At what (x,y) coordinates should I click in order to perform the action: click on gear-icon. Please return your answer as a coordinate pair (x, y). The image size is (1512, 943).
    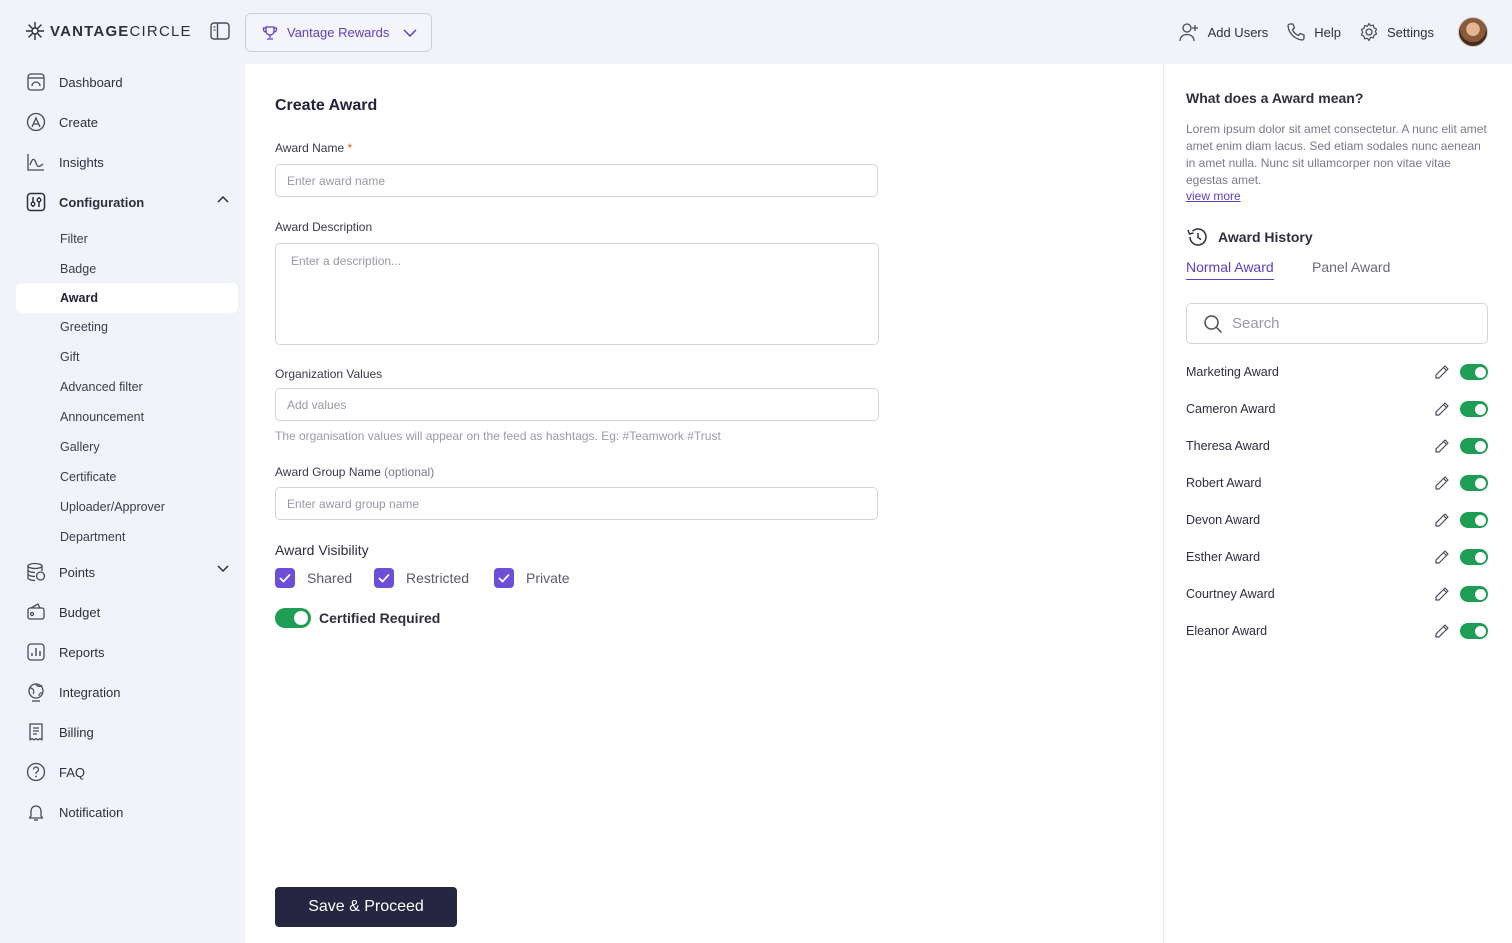
    Looking at the image, I should click on (1369, 32).